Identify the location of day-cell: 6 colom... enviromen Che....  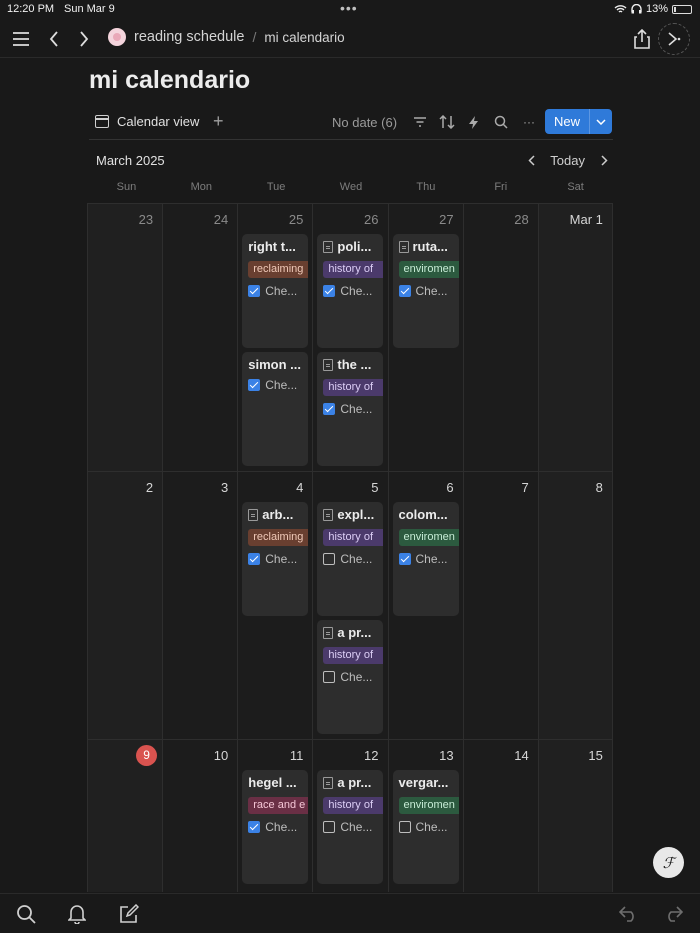
(425, 605).